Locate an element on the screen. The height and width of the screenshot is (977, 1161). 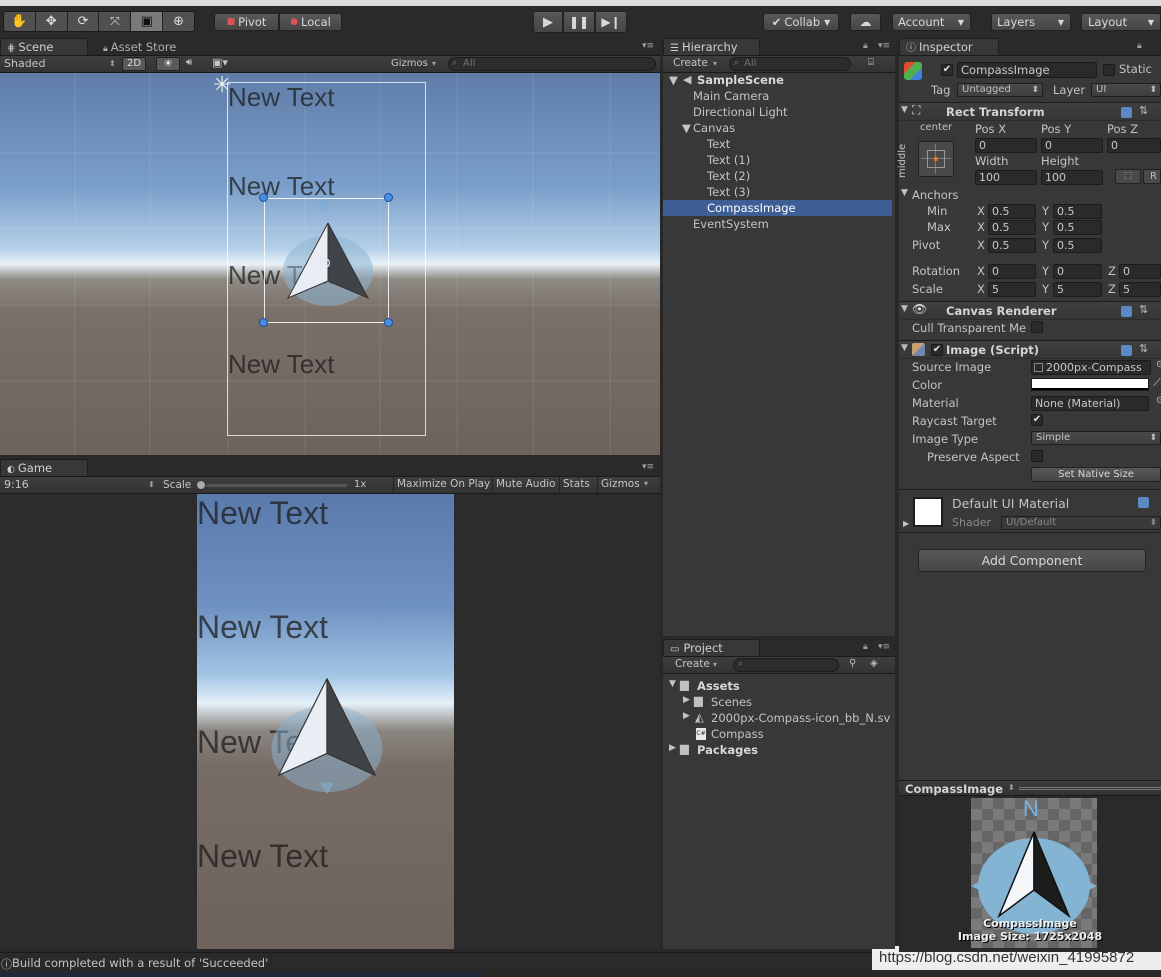
layer-dropdown: UI is located at coordinates (1126, 90).